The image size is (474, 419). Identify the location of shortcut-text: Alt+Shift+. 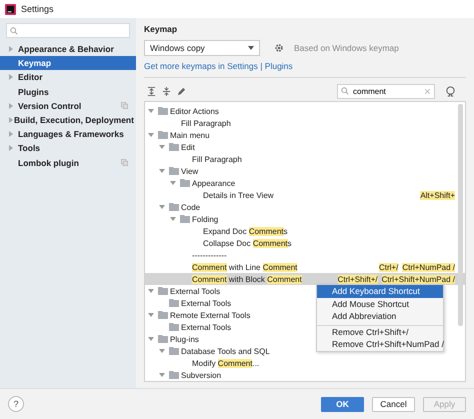
(437, 195).